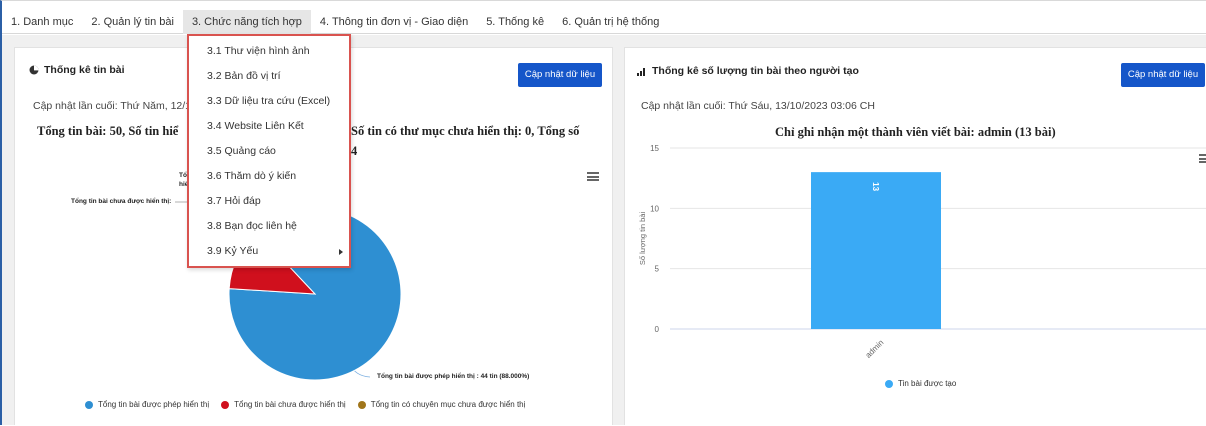 The width and height of the screenshot is (1206, 426). What do you see at coordinates (654, 148) in the screenshot?
I see `y-tick-label-15: 15` at bounding box center [654, 148].